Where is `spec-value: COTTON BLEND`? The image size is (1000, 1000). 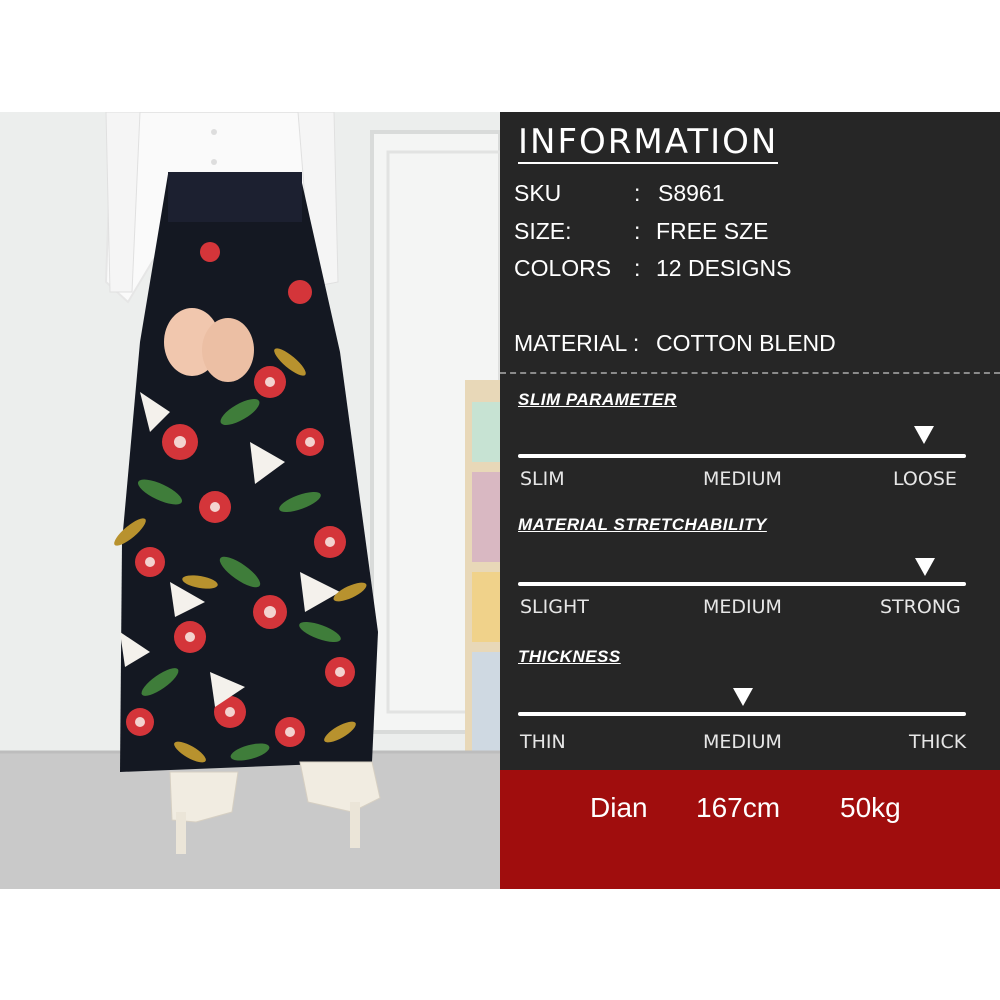
spec-value: COTTON BLEND is located at coordinates (746, 343).